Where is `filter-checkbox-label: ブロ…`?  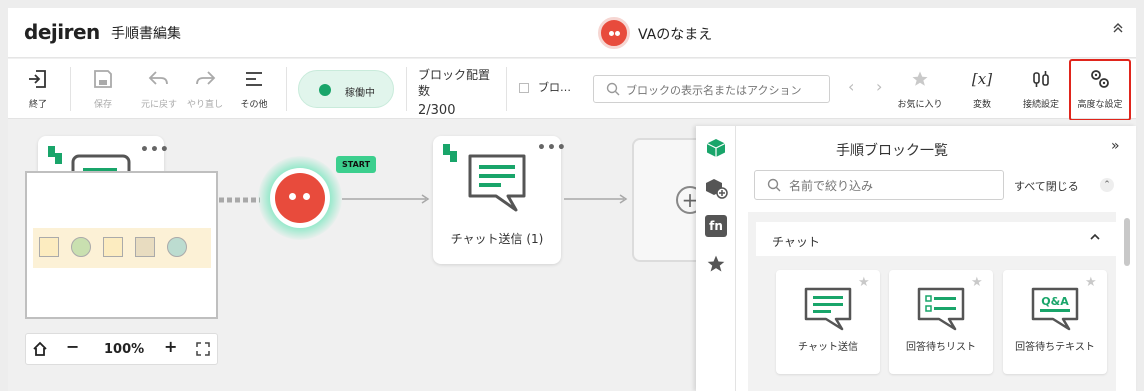
filter-checkbox-label: ブロ… is located at coordinates (554, 87).